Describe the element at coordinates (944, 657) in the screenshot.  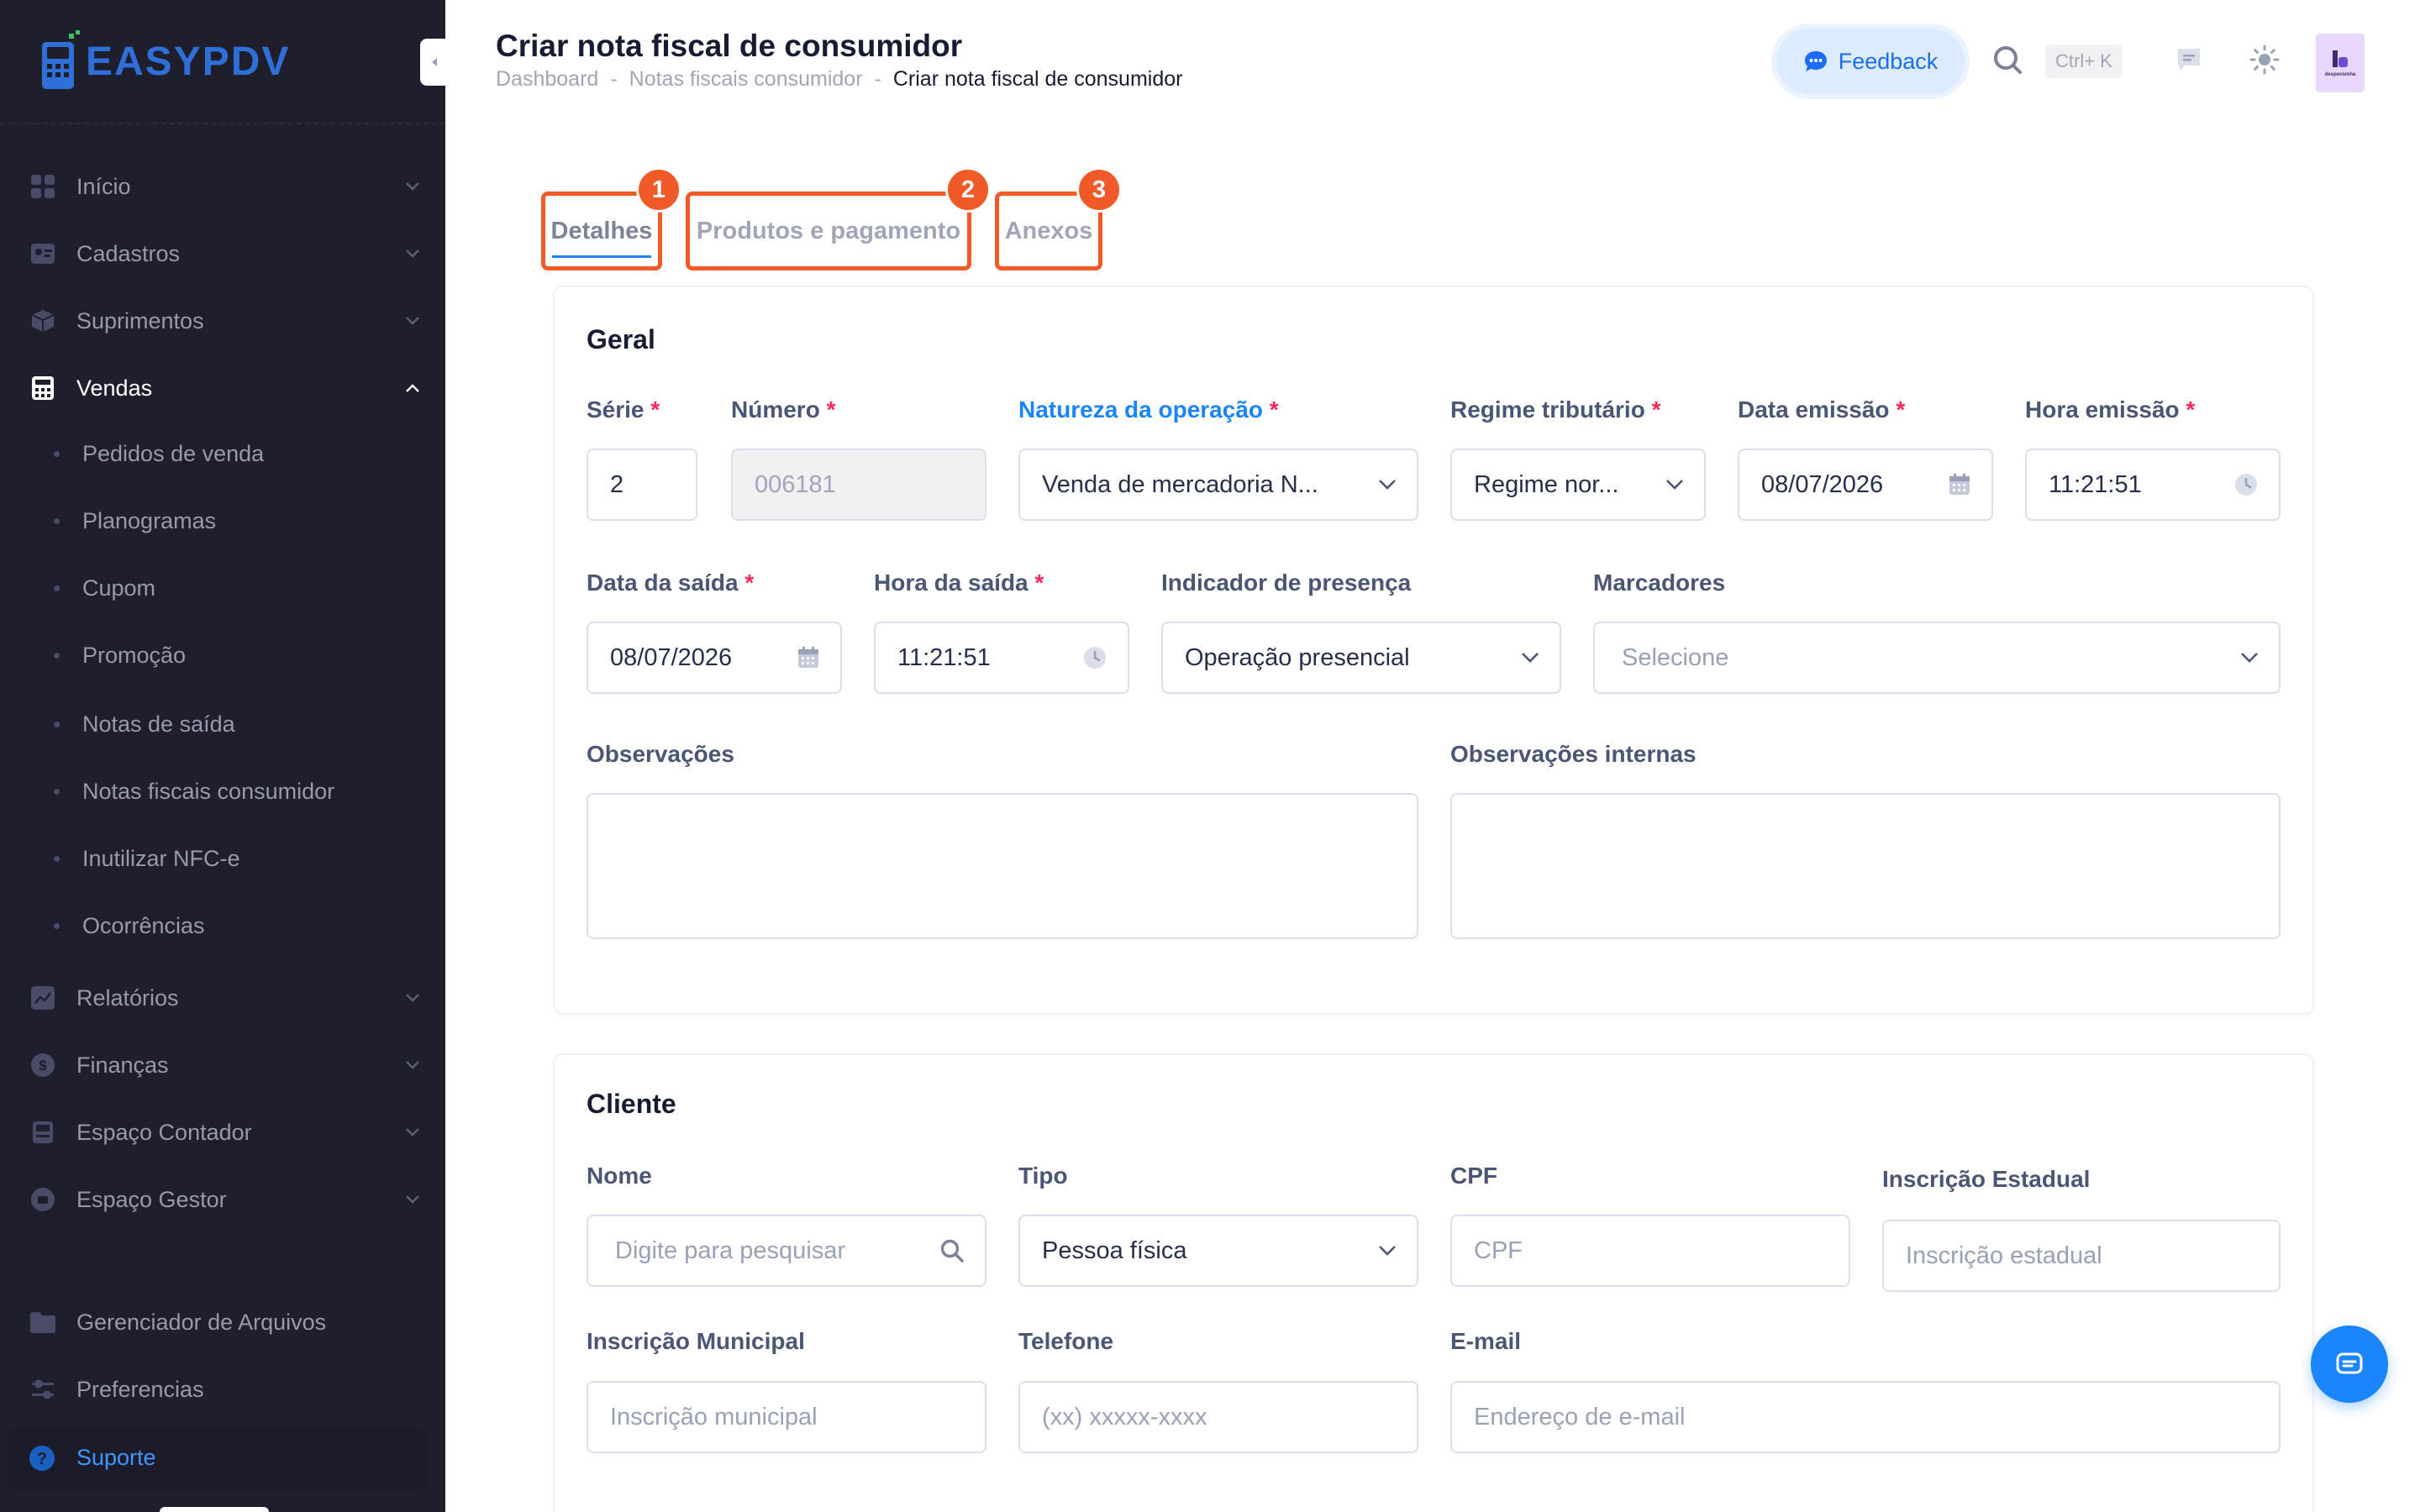
I see `hora-saida-value: 11:21:51` at that location.